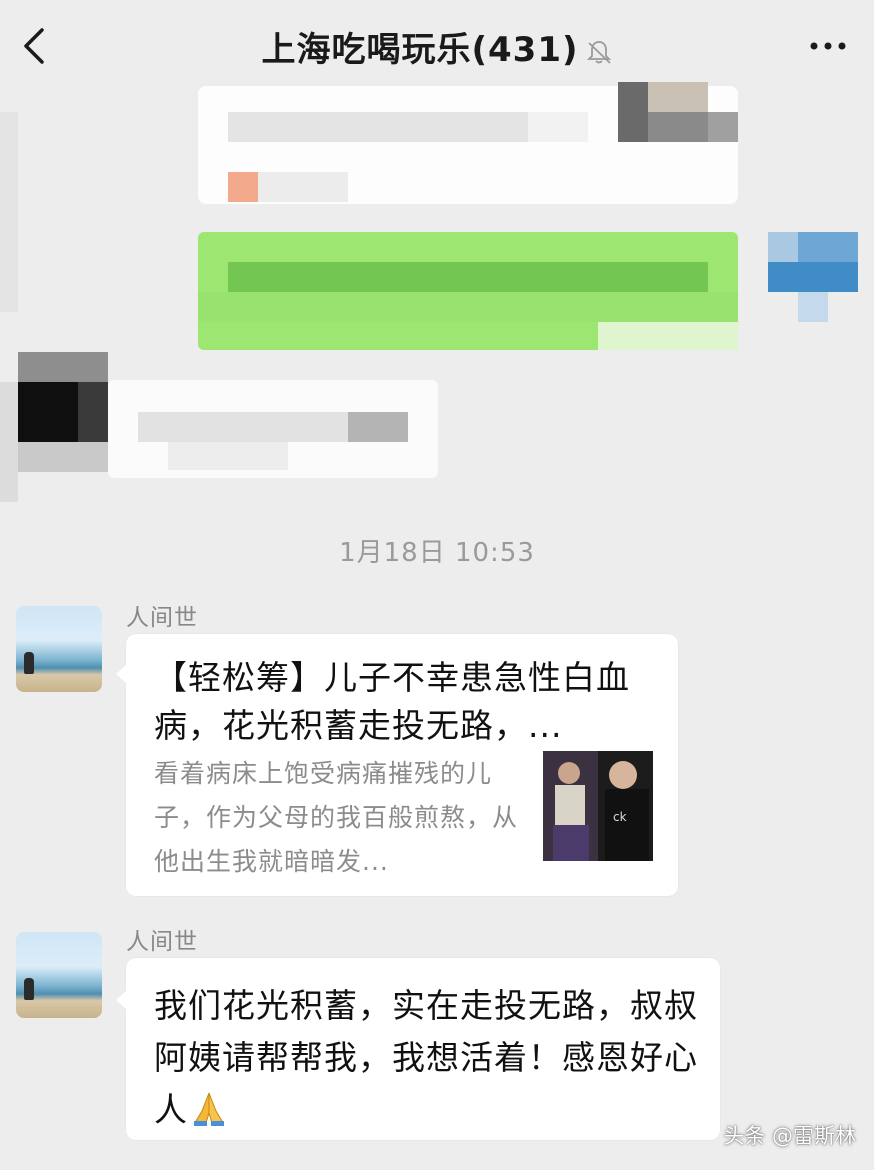  I want to click on svg-text: ck, so click(620, 817).